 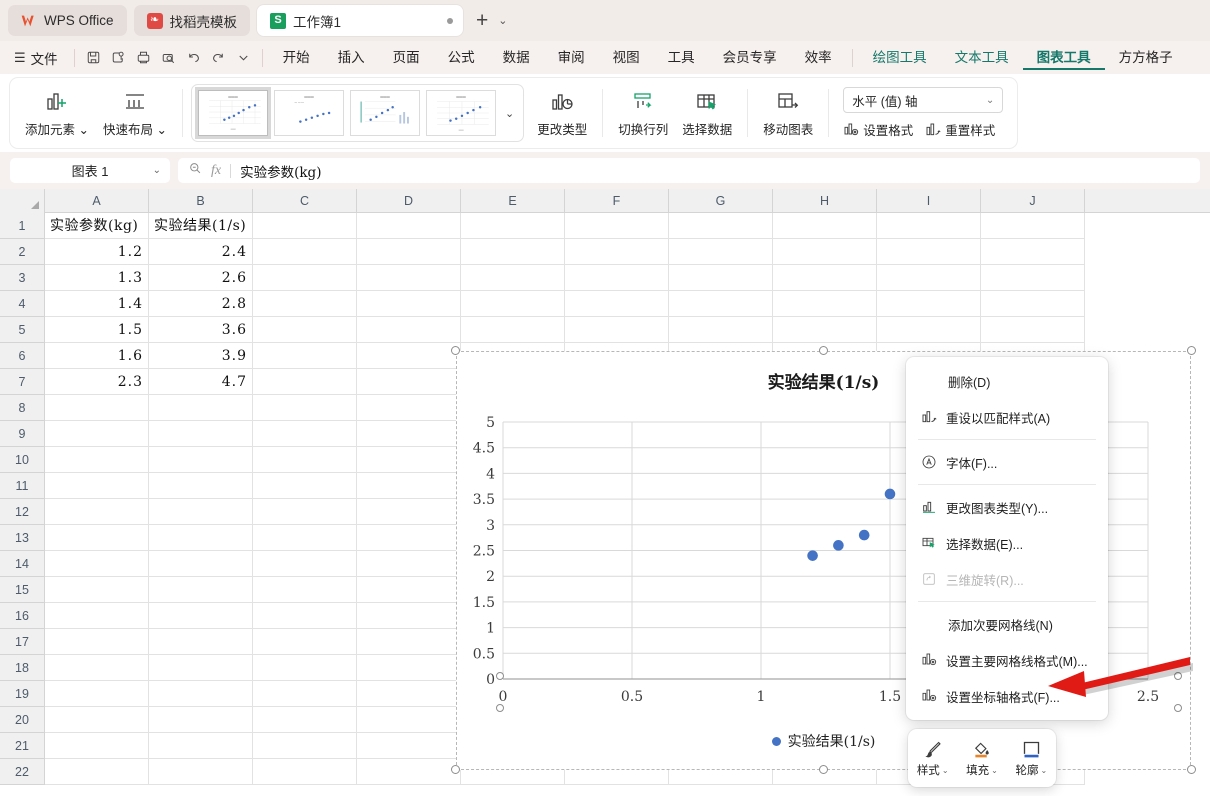 I want to click on column-header-b: B, so click(x=201, y=201).